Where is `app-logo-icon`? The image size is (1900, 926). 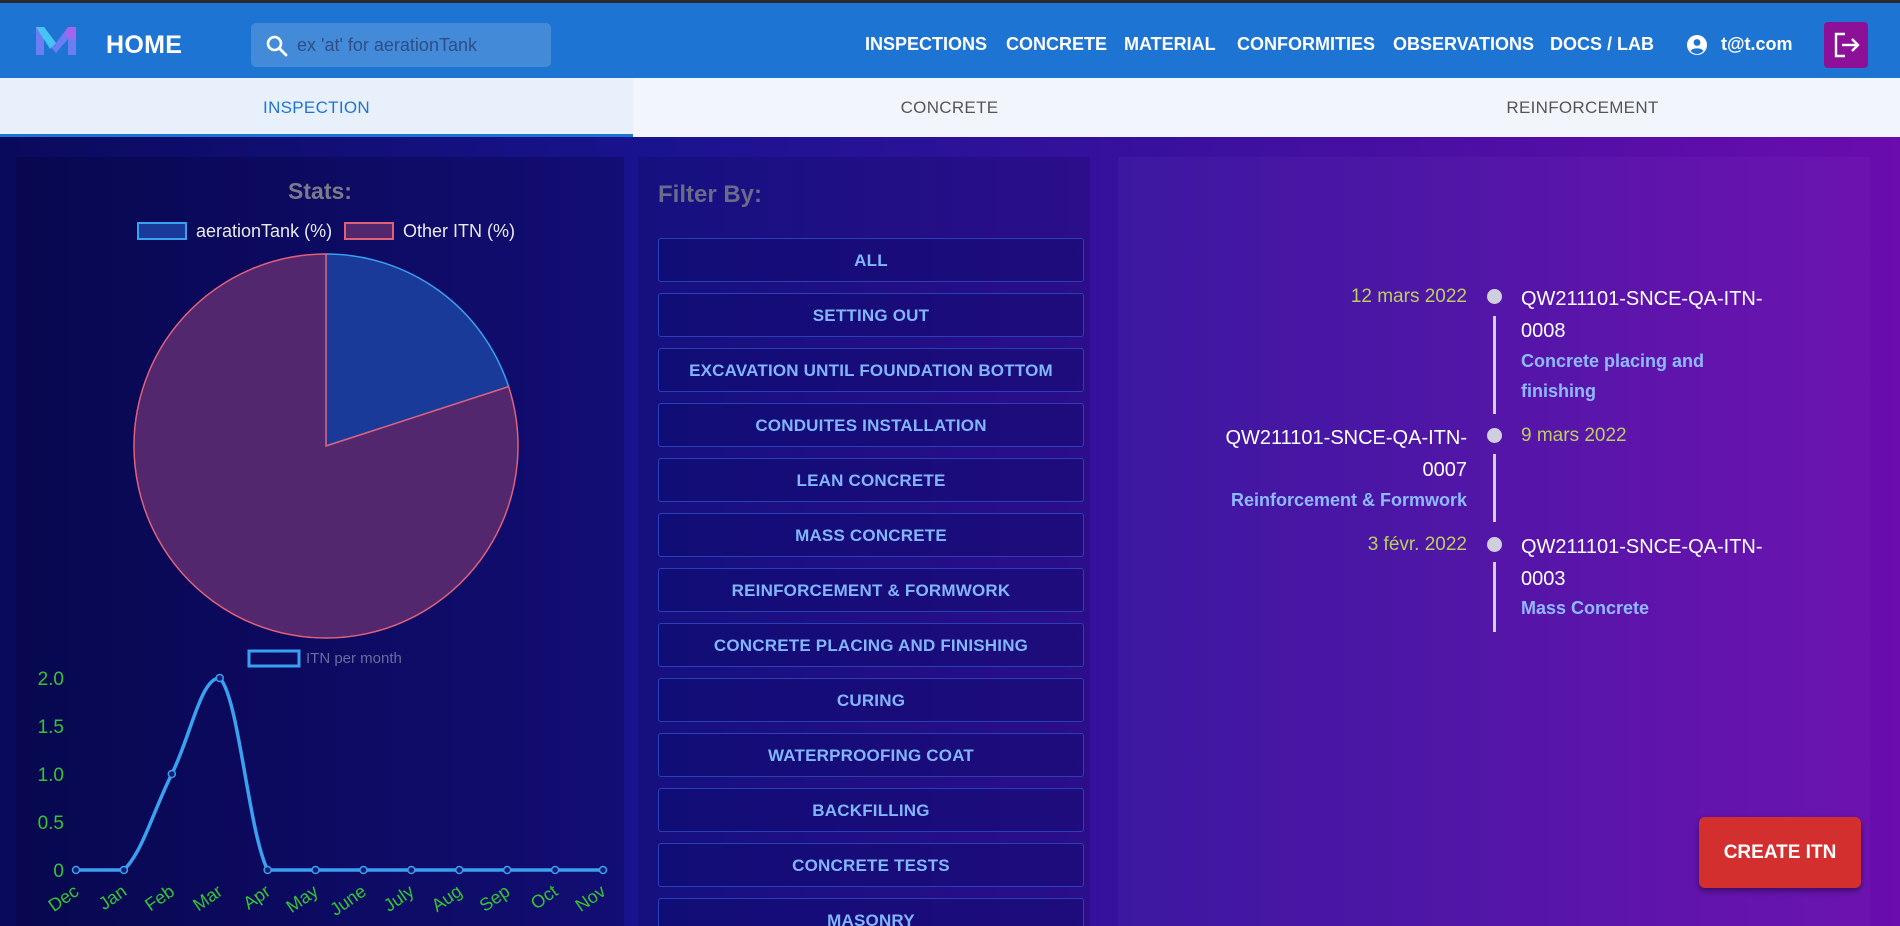 app-logo-icon is located at coordinates (56, 41).